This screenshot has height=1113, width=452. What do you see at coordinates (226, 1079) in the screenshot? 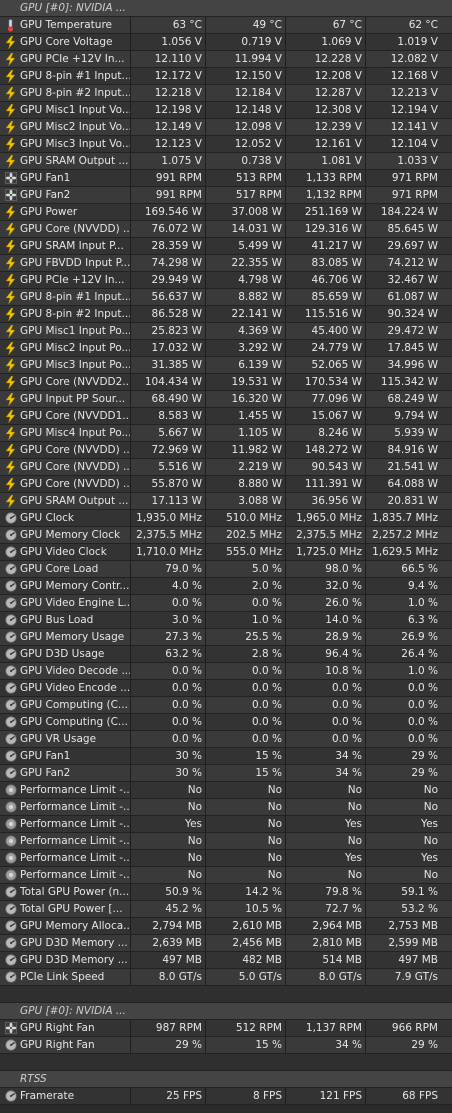
I see `section-header: RTSS` at bounding box center [226, 1079].